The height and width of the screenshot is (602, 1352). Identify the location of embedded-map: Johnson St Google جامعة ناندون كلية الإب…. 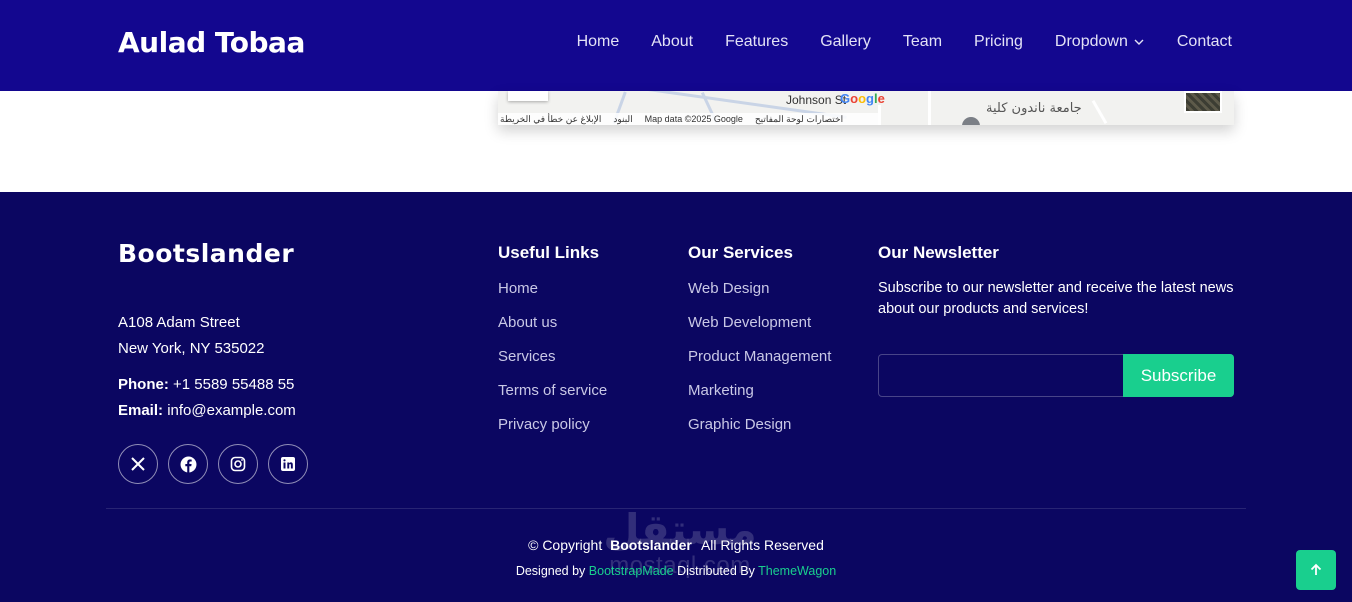
(866, 108).